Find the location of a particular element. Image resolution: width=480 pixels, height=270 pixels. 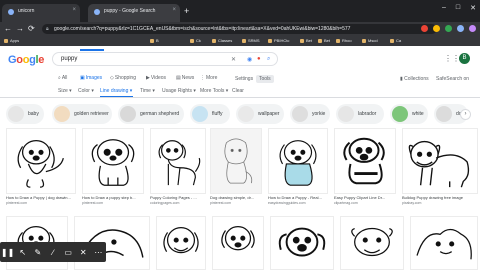

chip-german-shepherd: german shepherd is located at coordinates (151, 114).